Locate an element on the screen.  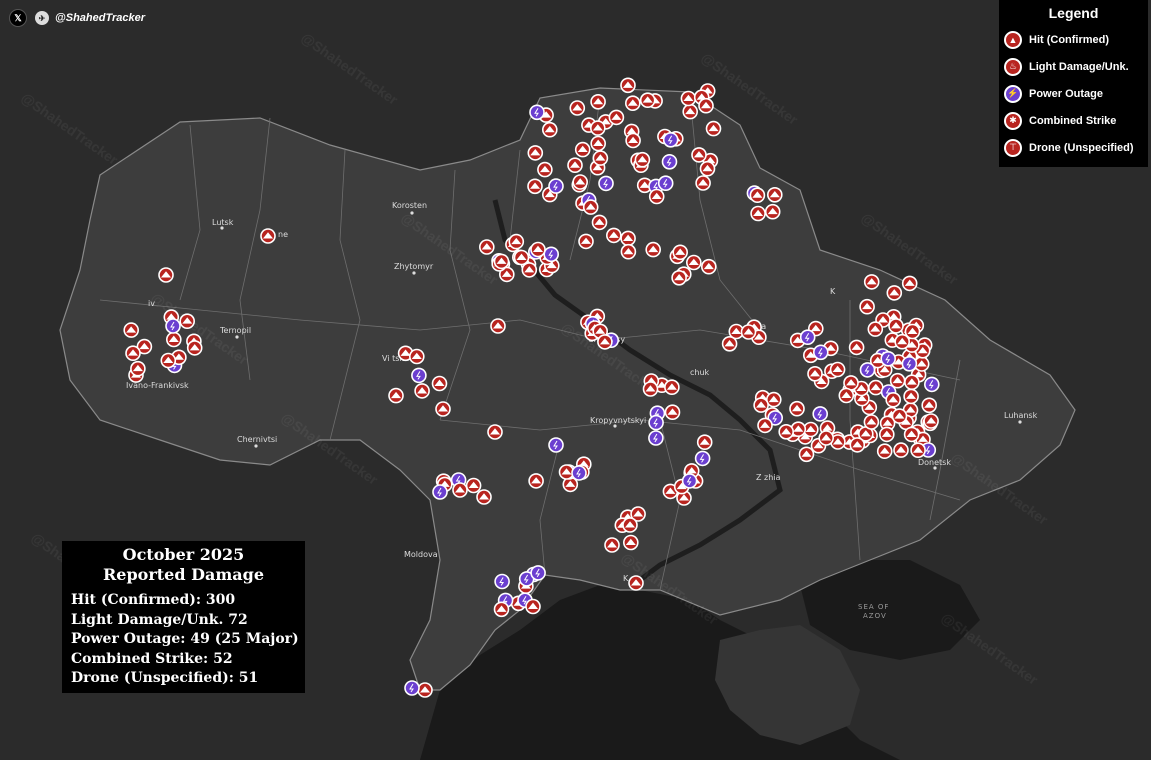
legend-item-drone: ⊤ Drone (Unspecified) is located at coordinates (1073, 147).